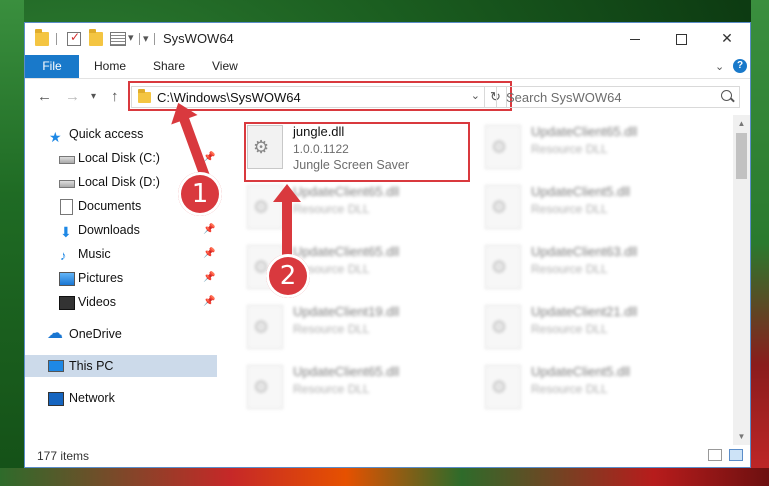 This screenshot has height=486, width=769. What do you see at coordinates (384, 477) in the screenshot?
I see `desktop-background-bottom` at bounding box center [384, 477].